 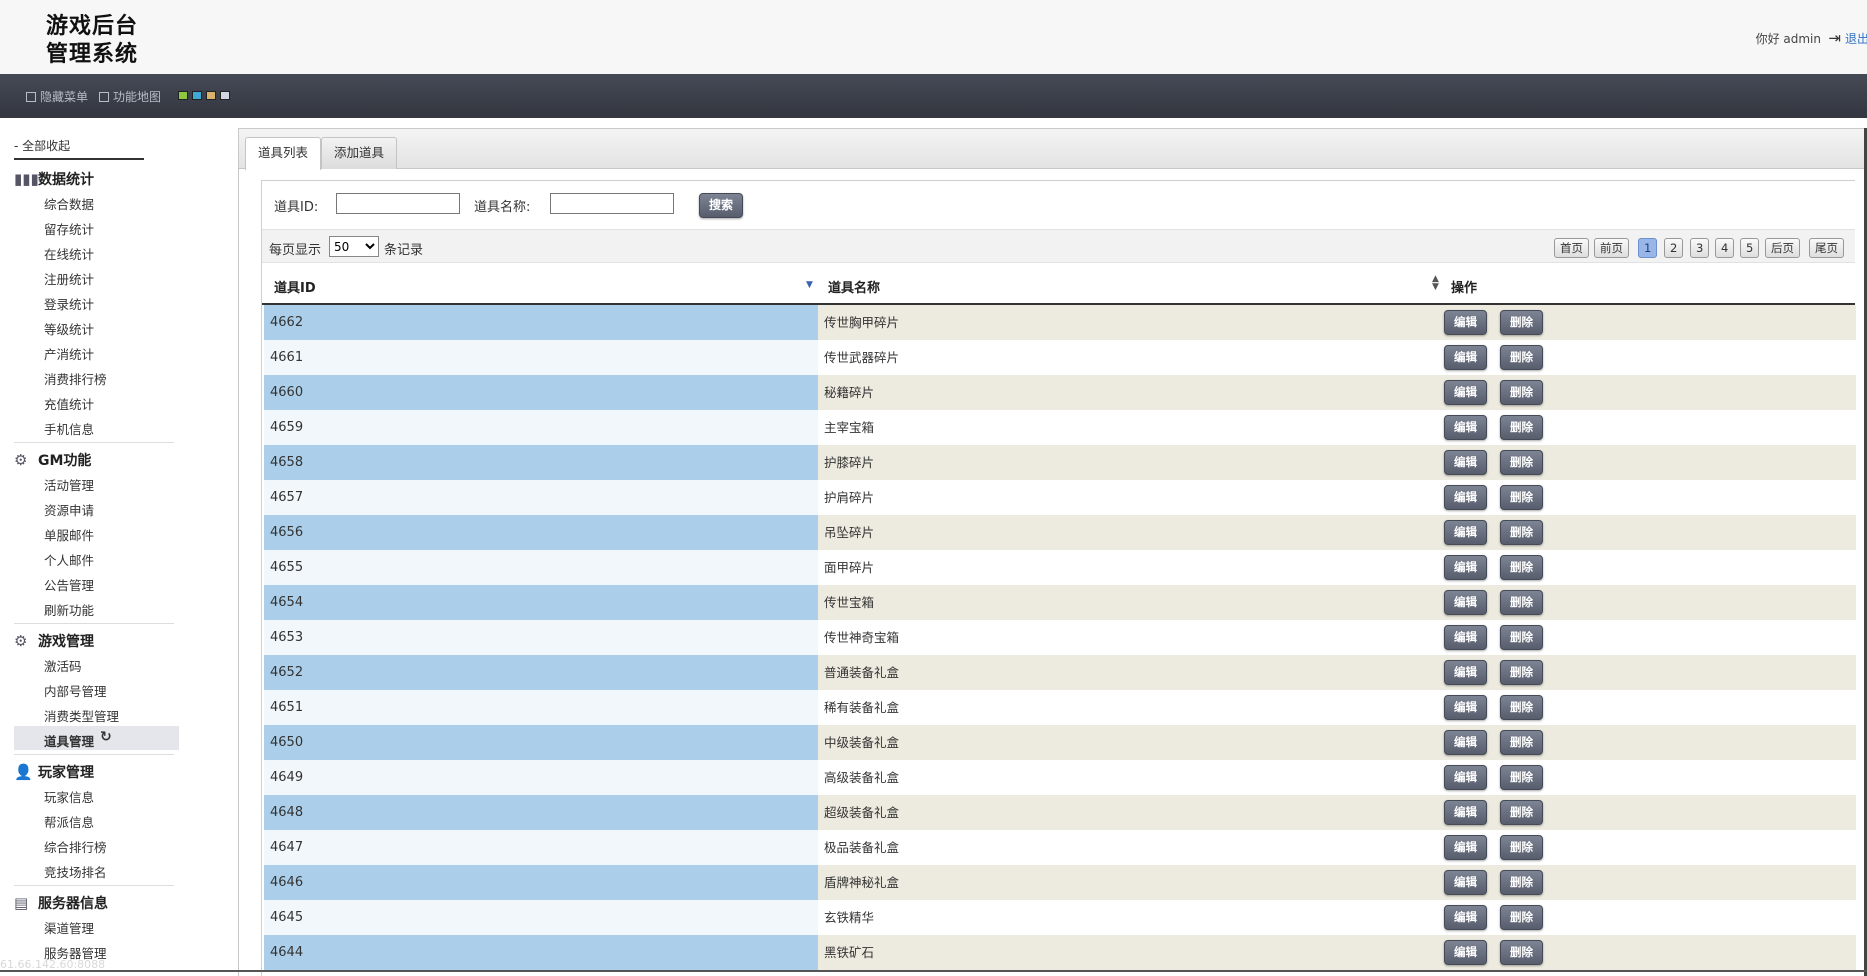 I want to click on sort-both-icon: ▲ ▼, so click(x=1435, y=283).